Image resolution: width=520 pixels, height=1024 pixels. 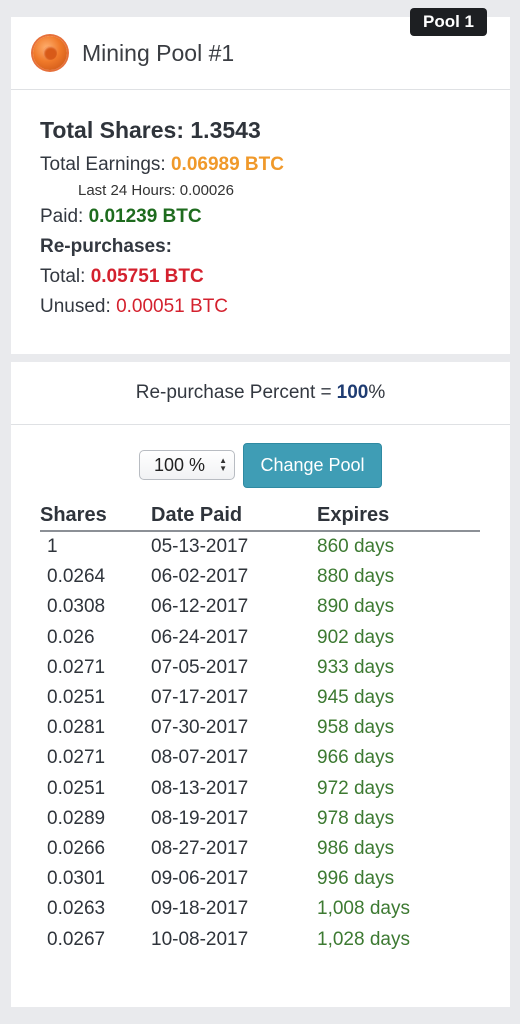 What do you see at coordinates (200, 939) in the screenshot?
I see `cell-date-paid: 10-08-2017` at bounding box center [200, 939].